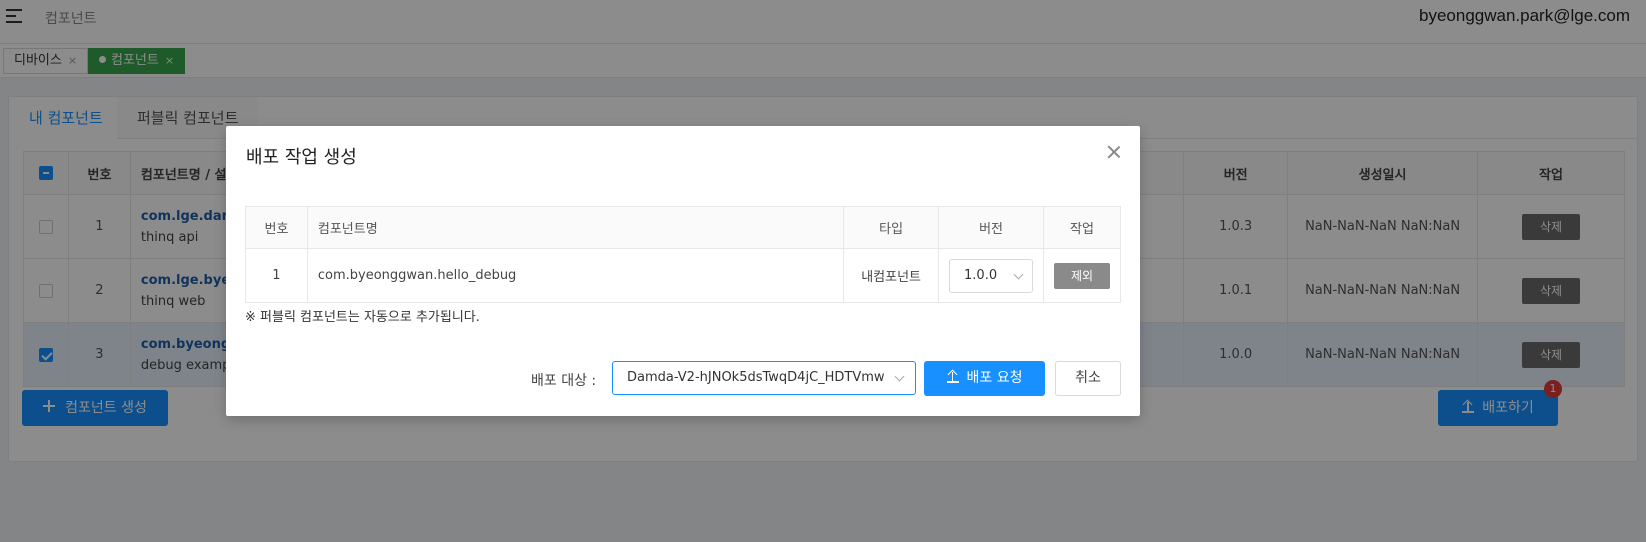  What do you see at coordinates (952, 376) in the screenshot?
I see `upload-icon` at bounding box center [952, 376].